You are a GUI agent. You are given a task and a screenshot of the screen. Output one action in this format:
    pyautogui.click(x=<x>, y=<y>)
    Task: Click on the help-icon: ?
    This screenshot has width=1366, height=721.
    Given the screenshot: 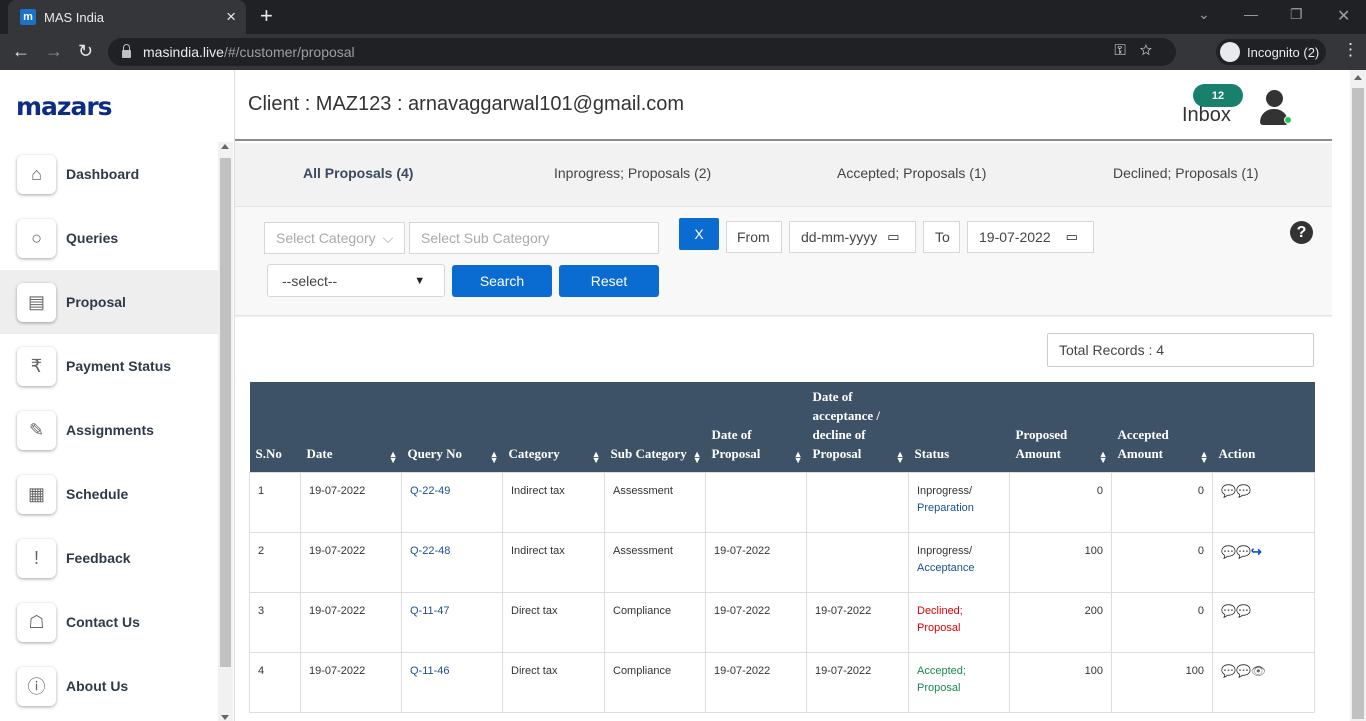 What is the action you would take?
    pyautogui.click(x=1301, y=232)
    